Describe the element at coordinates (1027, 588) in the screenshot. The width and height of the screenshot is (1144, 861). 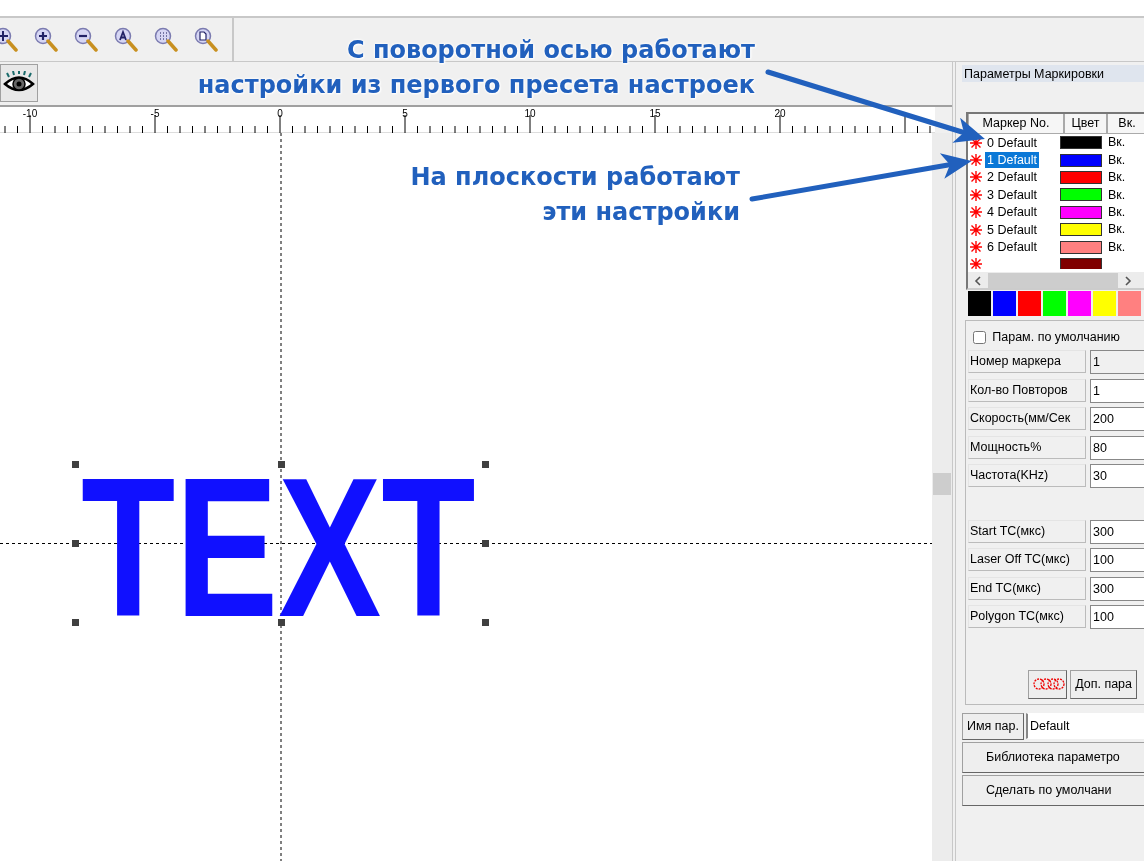
I see `param-label: End TC(мкс)` at that location.